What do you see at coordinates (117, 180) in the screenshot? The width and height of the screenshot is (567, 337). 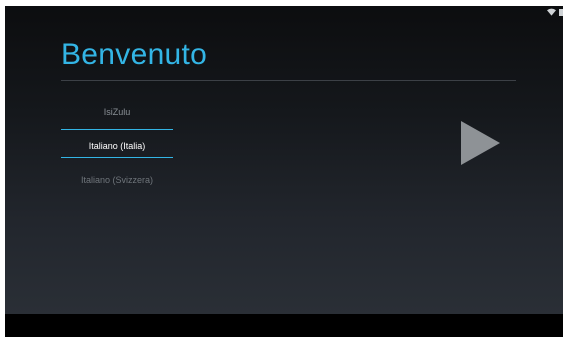 I see `language-option-next: Italiano (Svizzera)` at bounding box center [117, 180].